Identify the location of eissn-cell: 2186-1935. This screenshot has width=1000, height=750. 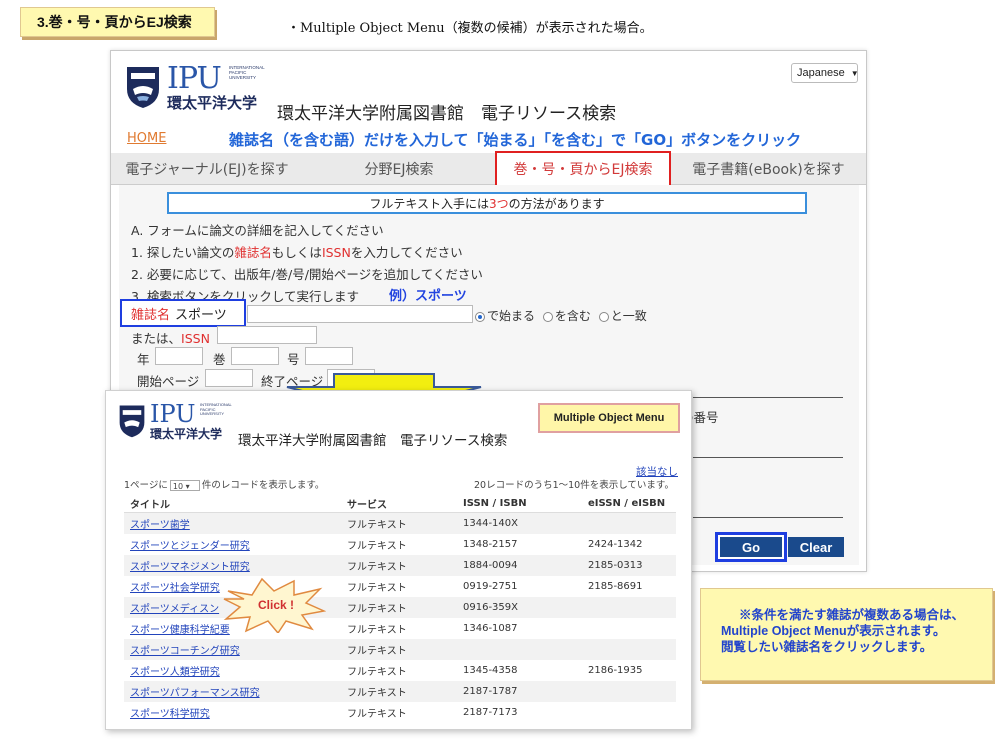
(629, 670).